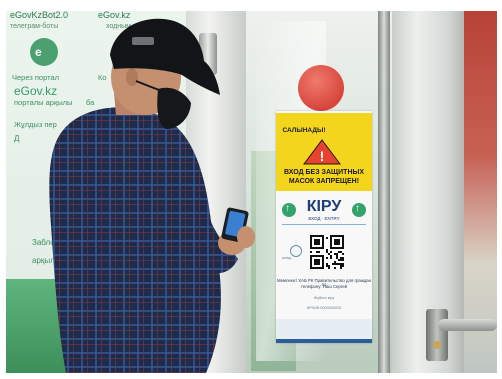 The image size is (502, 379). I want to click on face-mask, so click(174, 108).